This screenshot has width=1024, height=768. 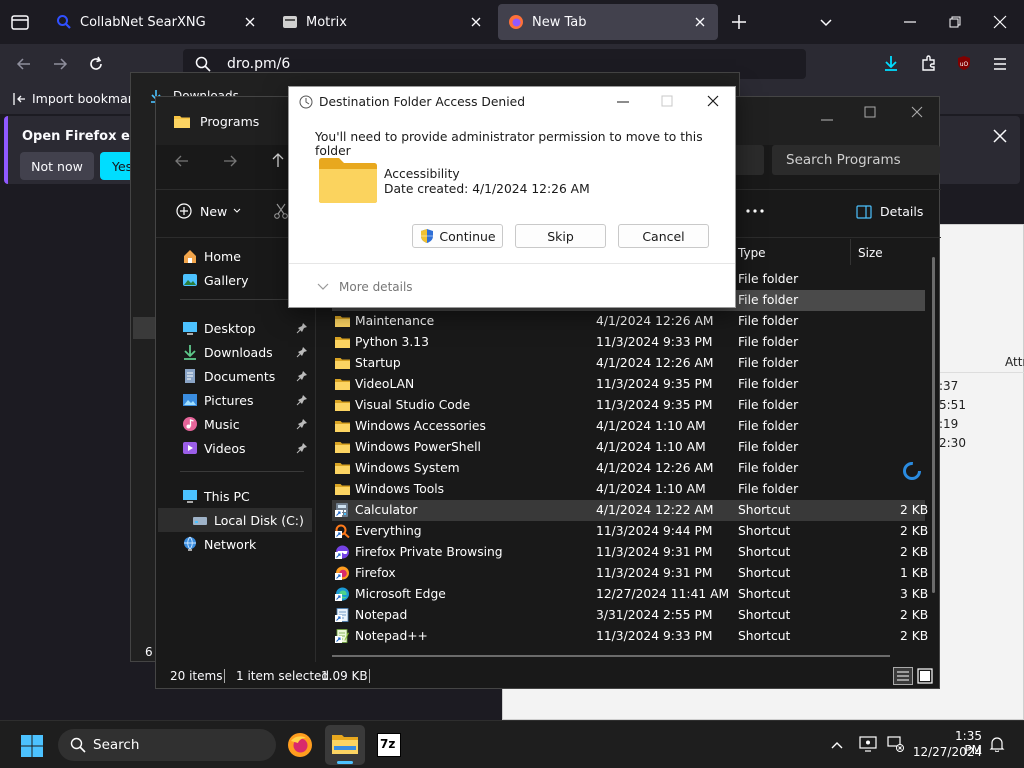 What do you see at coordinates (868, 744) in the screenshot?
I see `screen-share-icon` at bounding box center [868, 744].